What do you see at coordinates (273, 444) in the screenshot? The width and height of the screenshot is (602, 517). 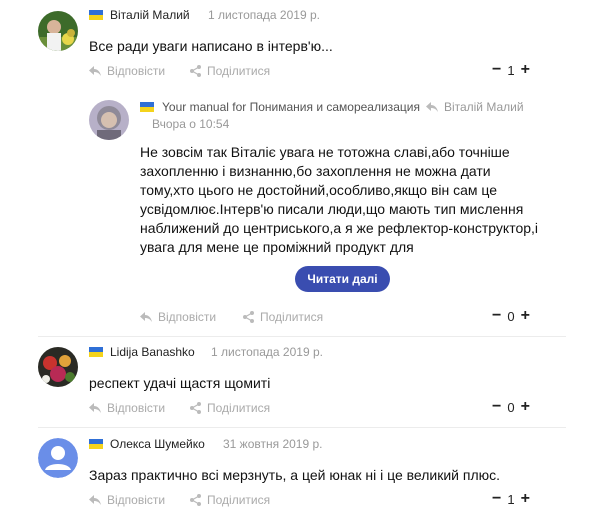 I see `comment-date: 31 жовтня 2019 р.` at bounding box center [273, 444].